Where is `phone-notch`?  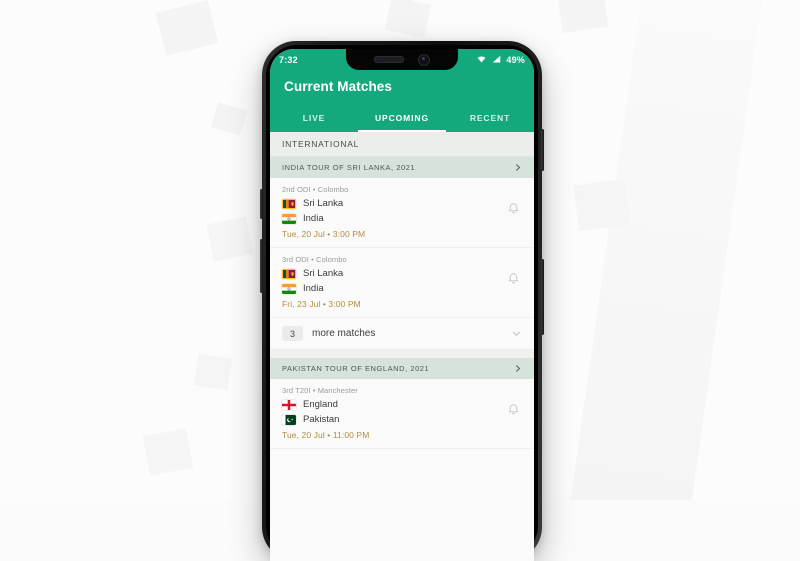
phone-notch is located at coordinates (402, 59).